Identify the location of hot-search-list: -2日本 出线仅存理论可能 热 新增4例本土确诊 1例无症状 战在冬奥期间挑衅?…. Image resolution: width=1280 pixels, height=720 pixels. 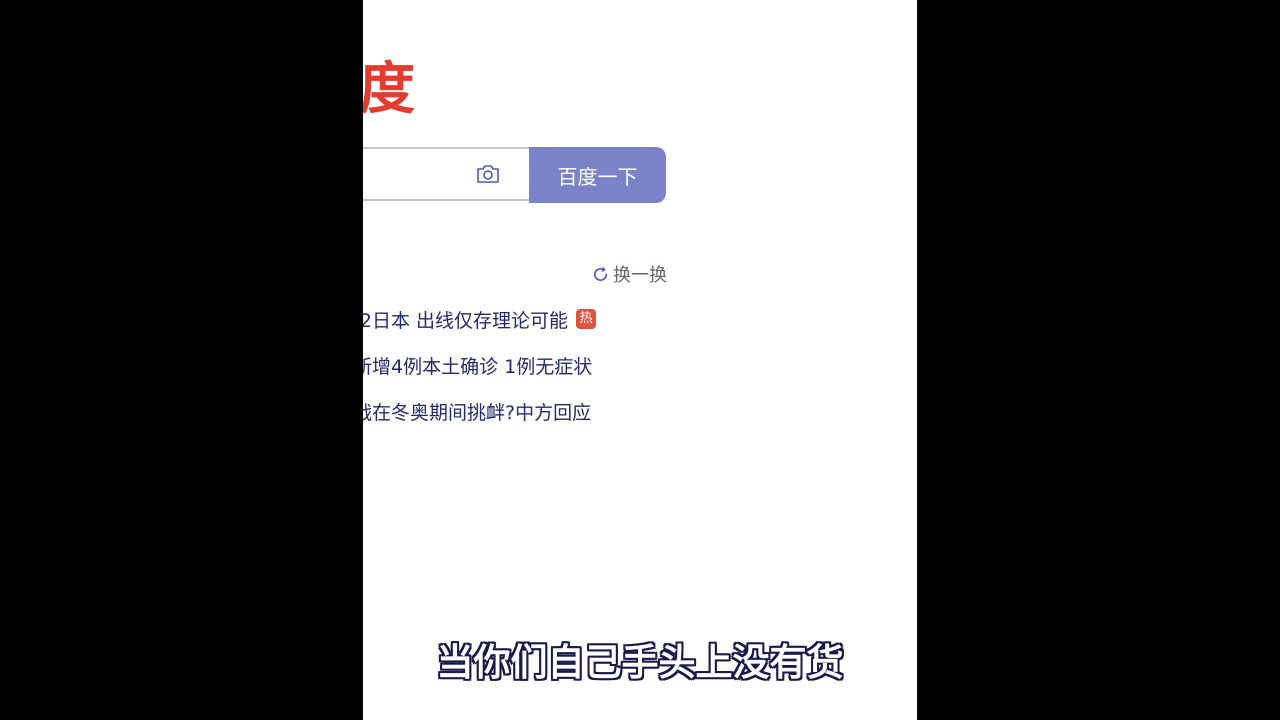
(479, 365).